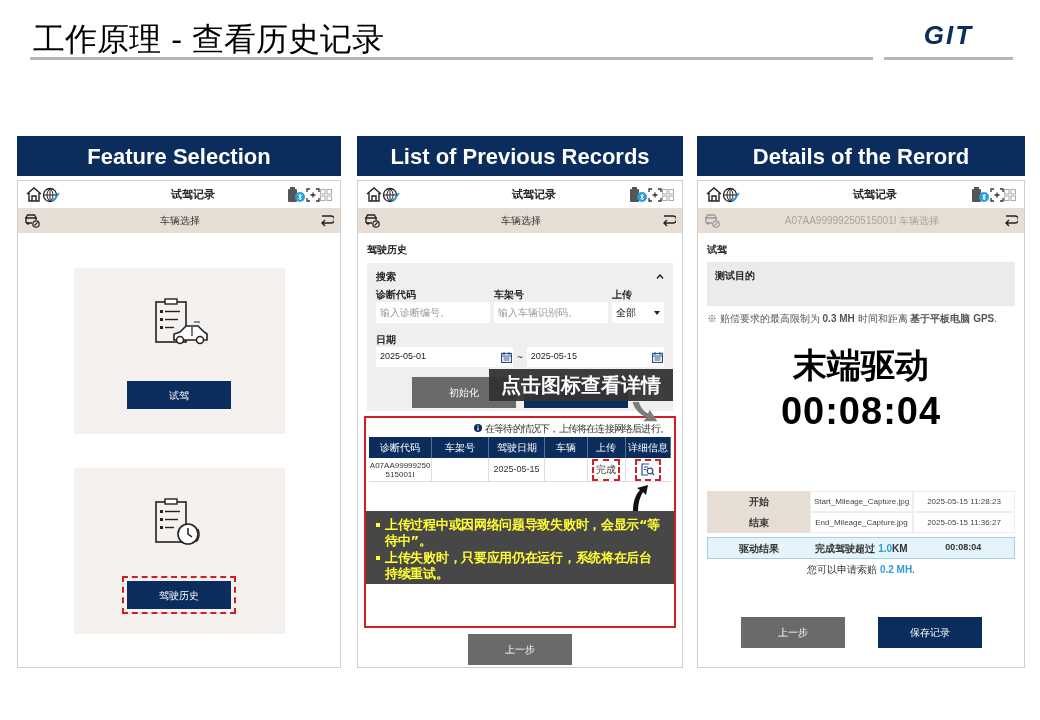 This screenshot has width=1040, height=720. Describe the element at coordinates (861, 570) in the screenshot. I see `claim-text: 您可以申请索赔 0.2 MH.` at that location.